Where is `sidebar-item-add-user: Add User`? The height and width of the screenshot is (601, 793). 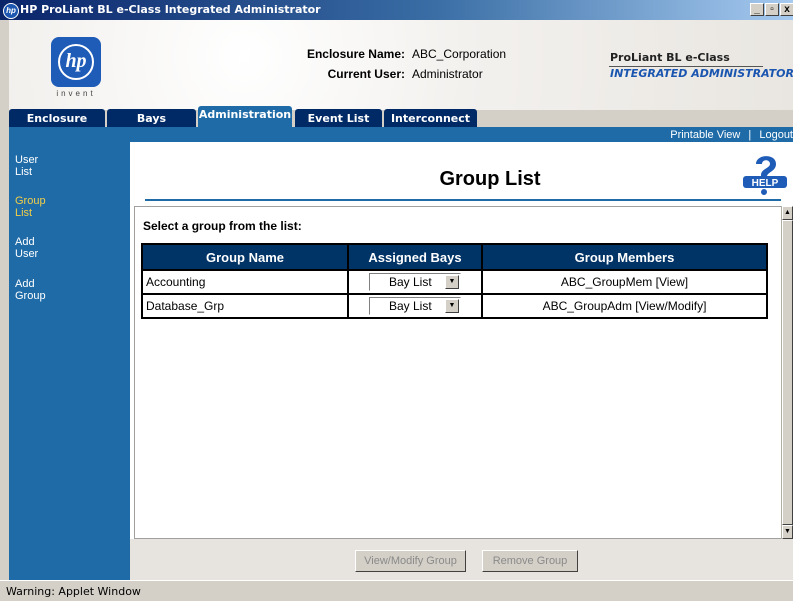
sidebar-item-add-user: Add User is located at coordinates (26, 248).